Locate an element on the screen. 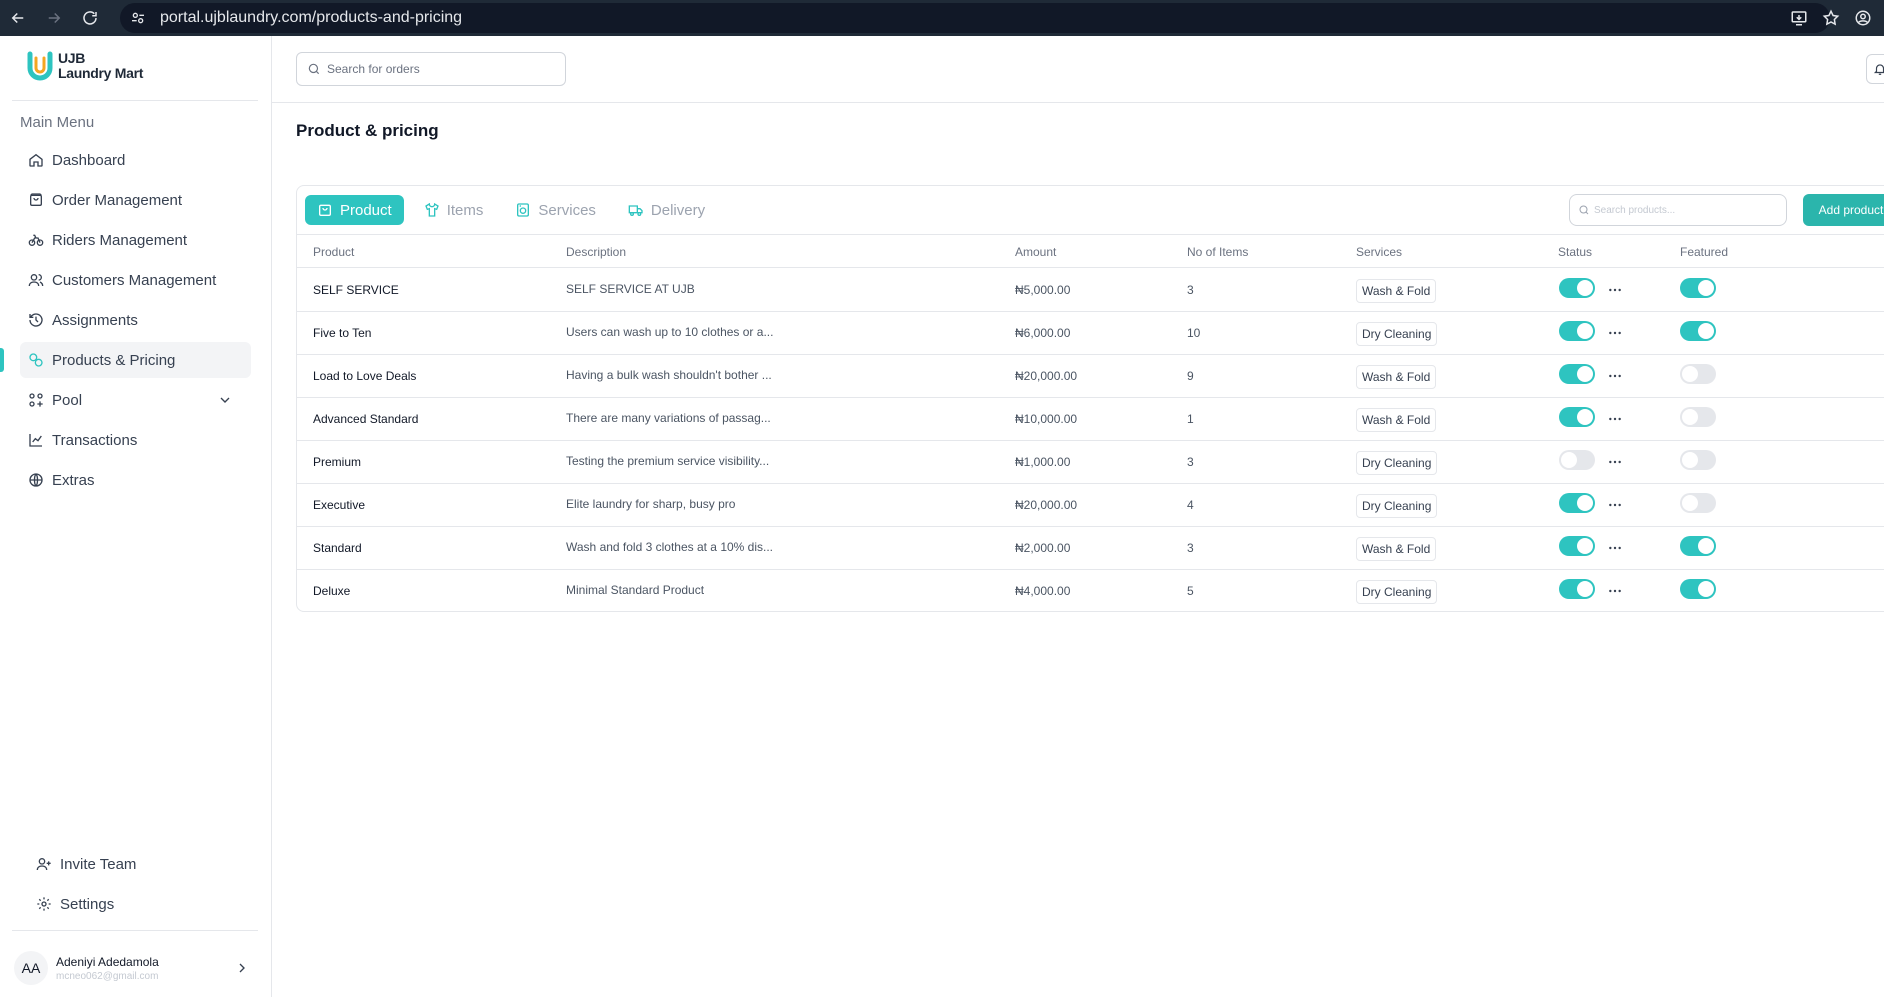  sidebar-item-riders-management: Riders Management is located at coordinates (135, 240).